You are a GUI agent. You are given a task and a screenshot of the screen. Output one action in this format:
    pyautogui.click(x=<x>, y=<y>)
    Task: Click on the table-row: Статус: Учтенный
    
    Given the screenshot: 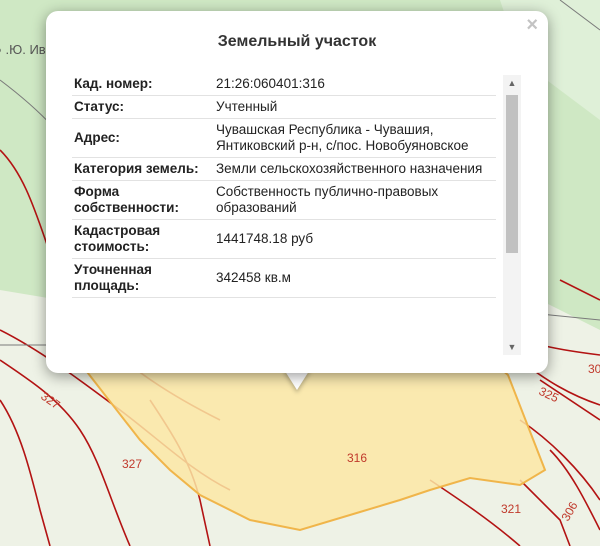 What is the action you would take?
    pyautogui.click(x=284, y=107)
    